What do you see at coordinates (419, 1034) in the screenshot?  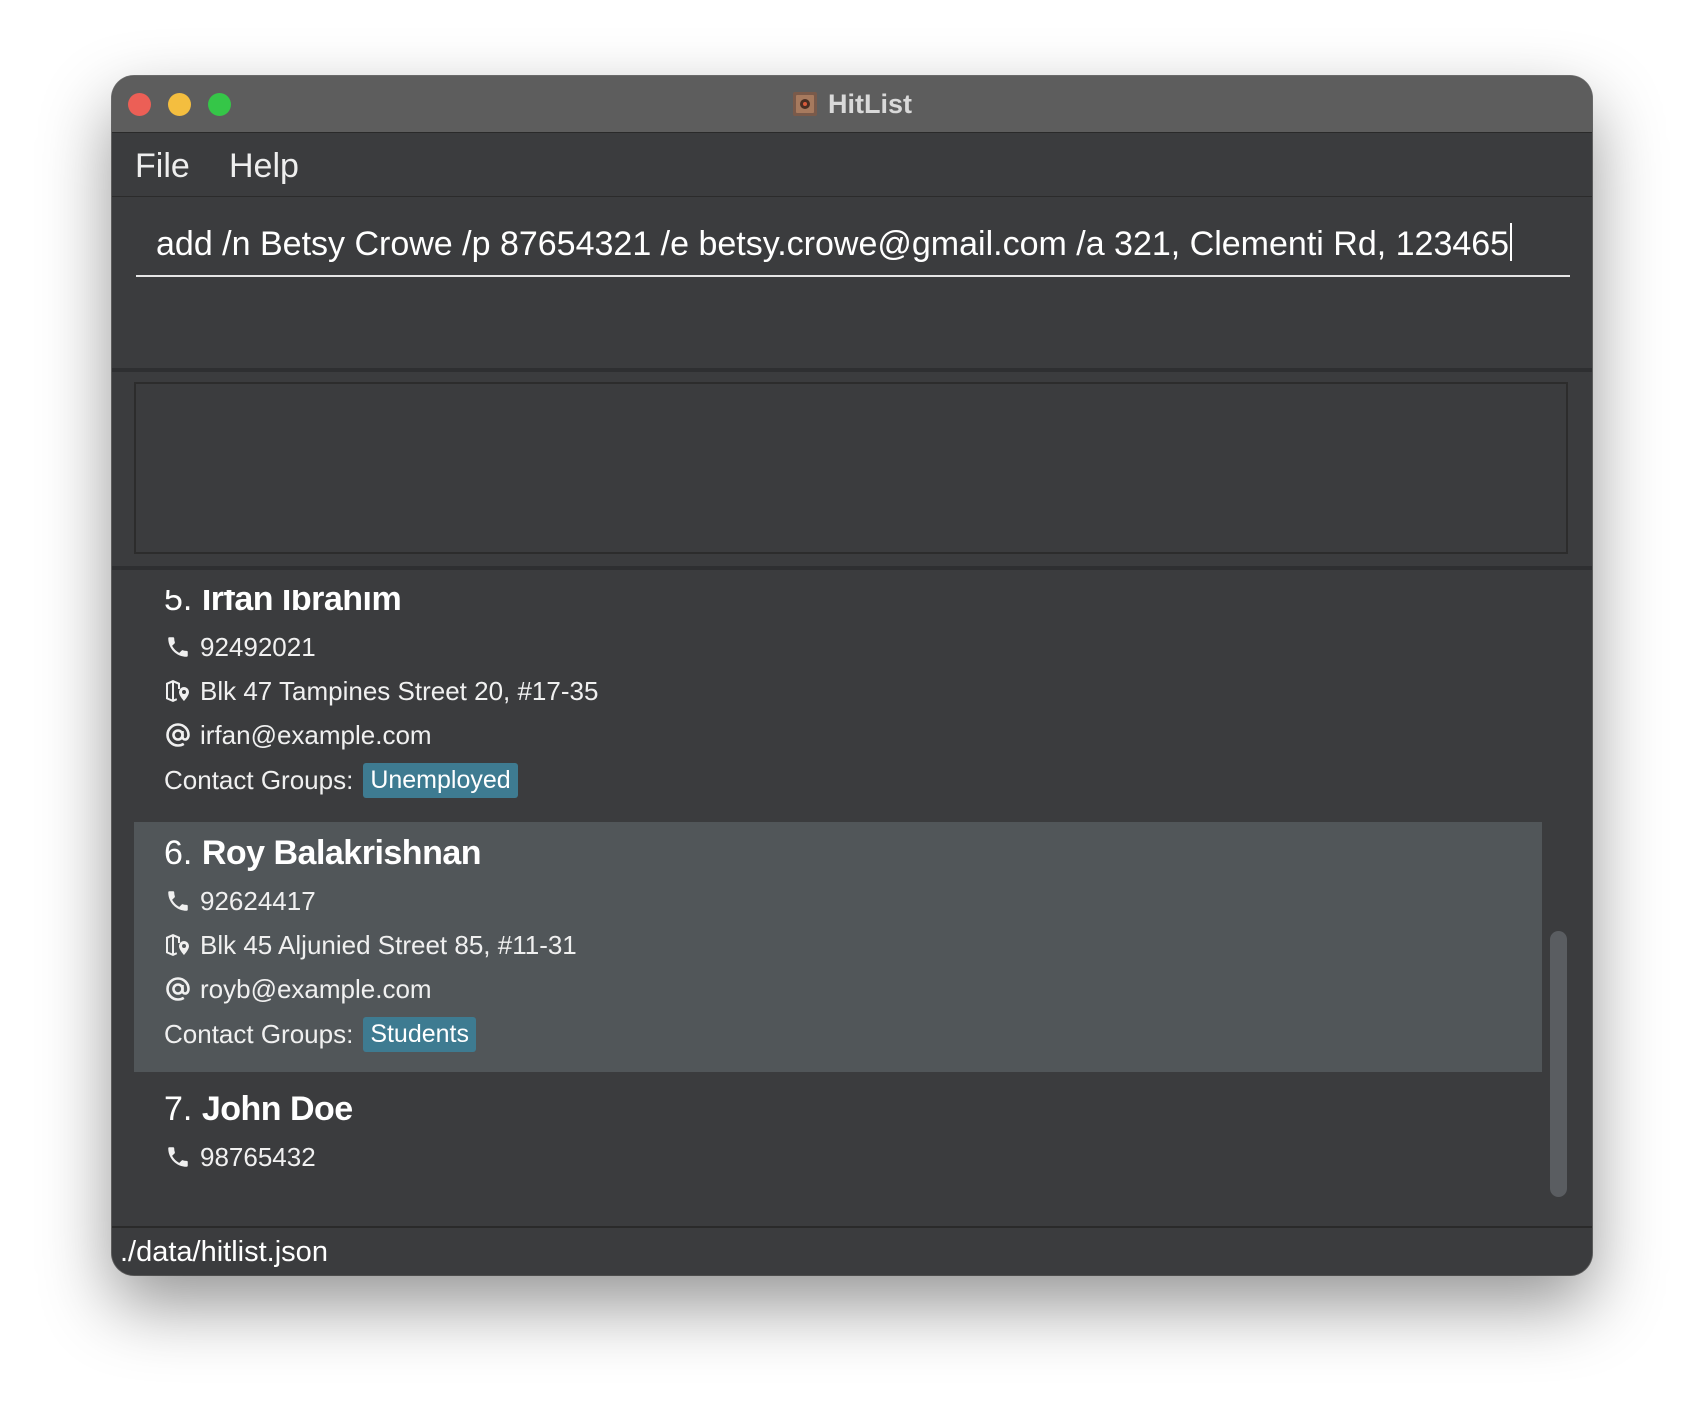 I see `group-tag: Students` at bounding box center [419, 1034].